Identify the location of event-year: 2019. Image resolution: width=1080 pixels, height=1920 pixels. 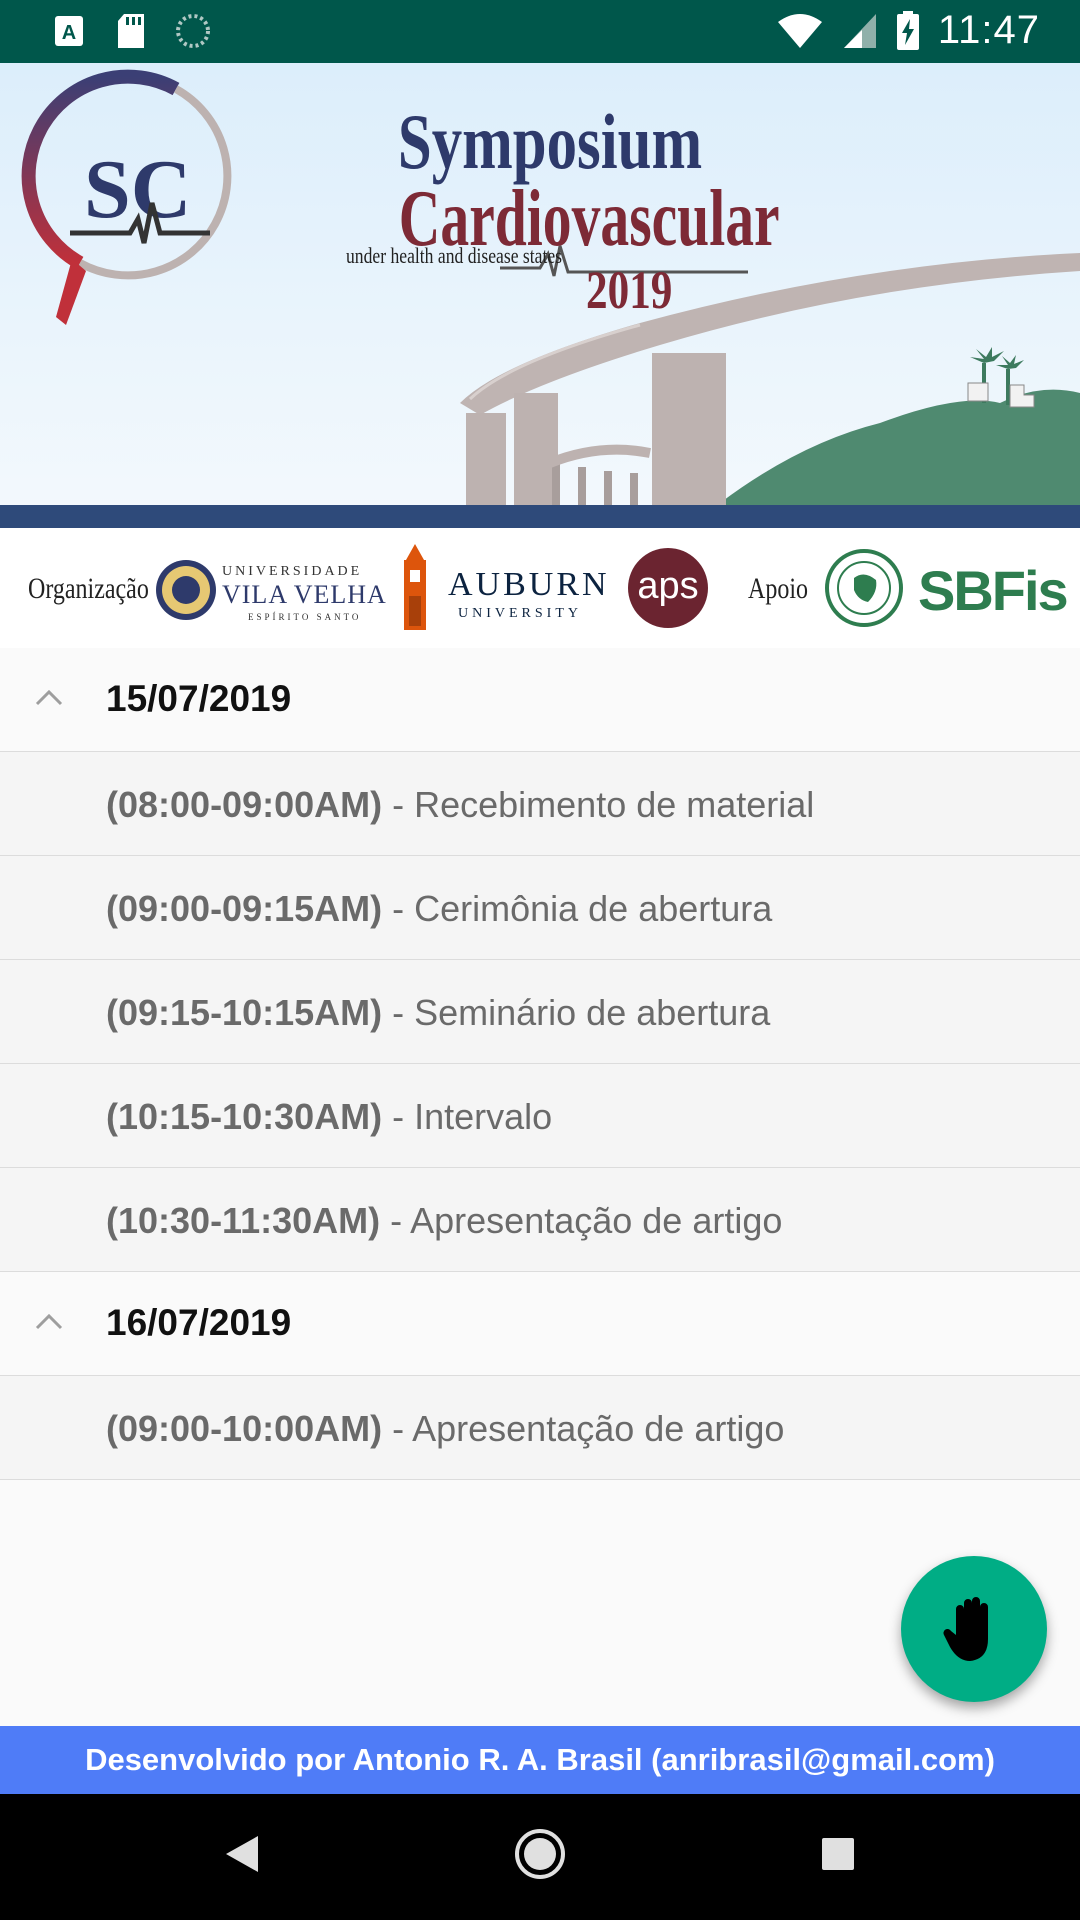
(629, 290).